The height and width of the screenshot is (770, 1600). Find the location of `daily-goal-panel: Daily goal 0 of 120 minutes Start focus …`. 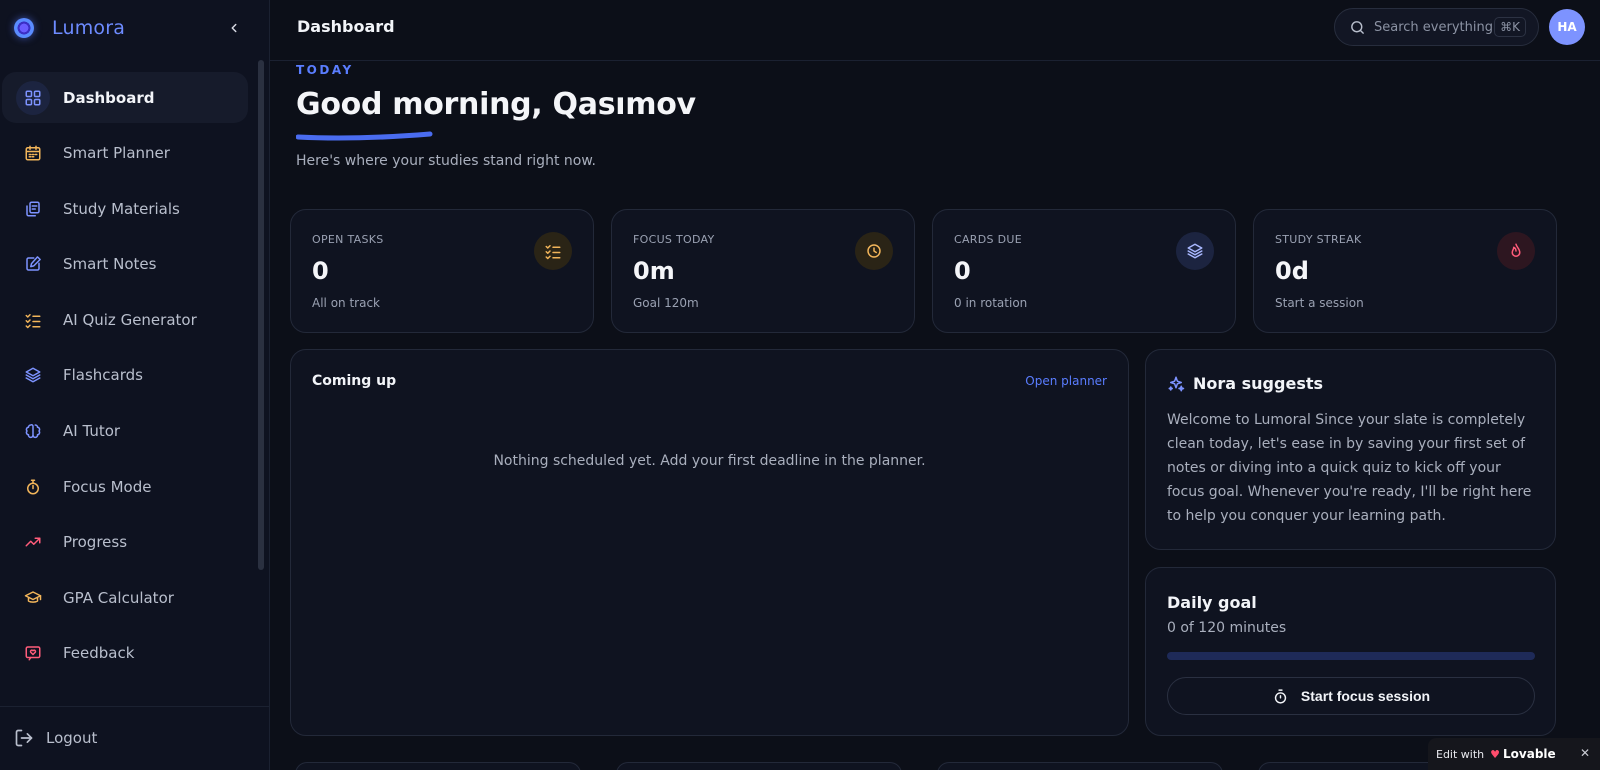

daily-goal-panel: Daily goal 0 of 120 minutes Start focus … is located at coordinates (1350, 651).